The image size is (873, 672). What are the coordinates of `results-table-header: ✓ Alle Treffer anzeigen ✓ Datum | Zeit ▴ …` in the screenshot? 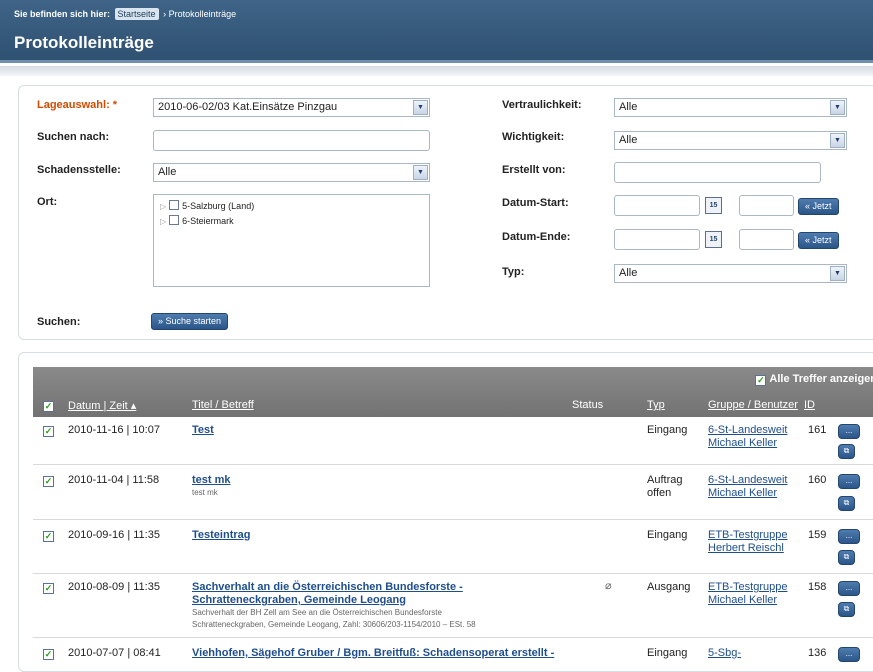 It's located at (453, 392).